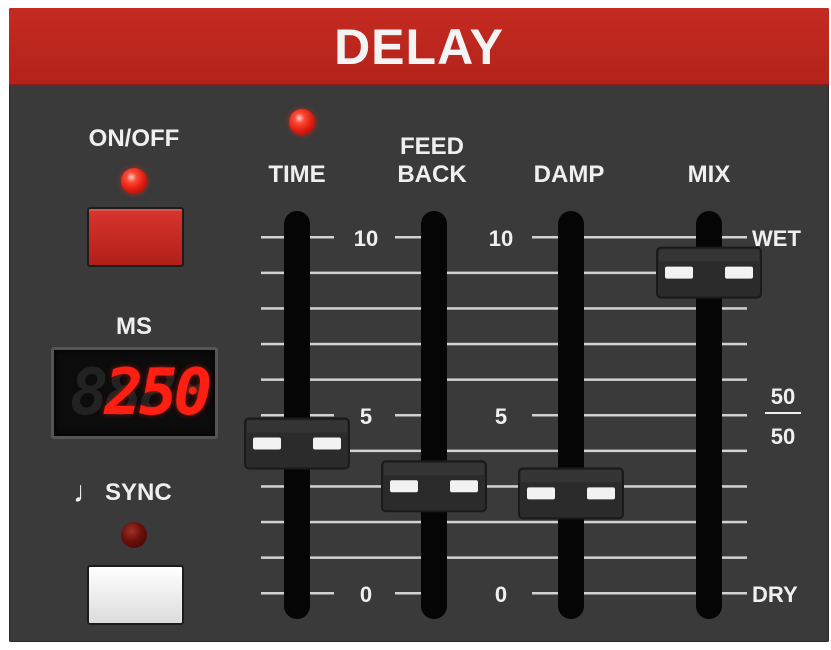  What do you see at coordinates (366, 238) in the screenshot?
I see `scale-left-10: 10` at bounding box center [366, 238].